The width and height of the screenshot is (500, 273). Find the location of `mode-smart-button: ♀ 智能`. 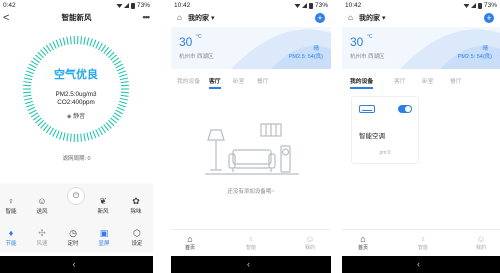

mode-smart-button: ♀ 智能 is located at coordinates (11, 205).